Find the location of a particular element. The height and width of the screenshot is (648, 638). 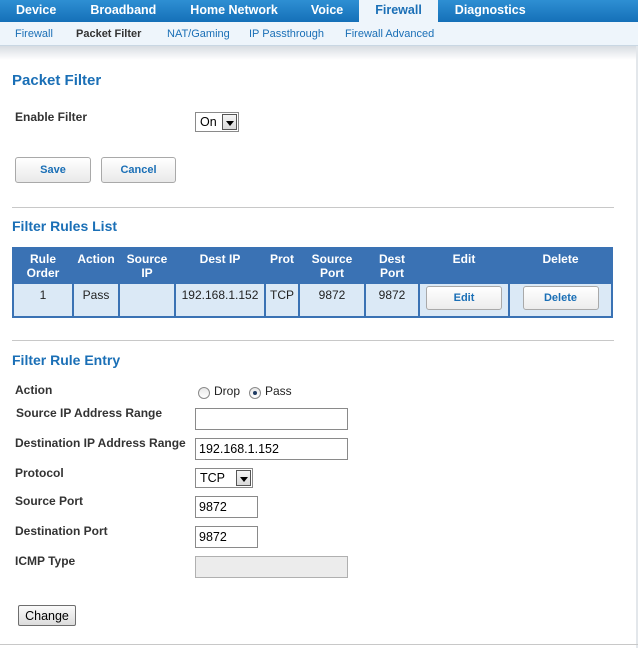

enable-filter-value: On is located at coordinates (208, 122).